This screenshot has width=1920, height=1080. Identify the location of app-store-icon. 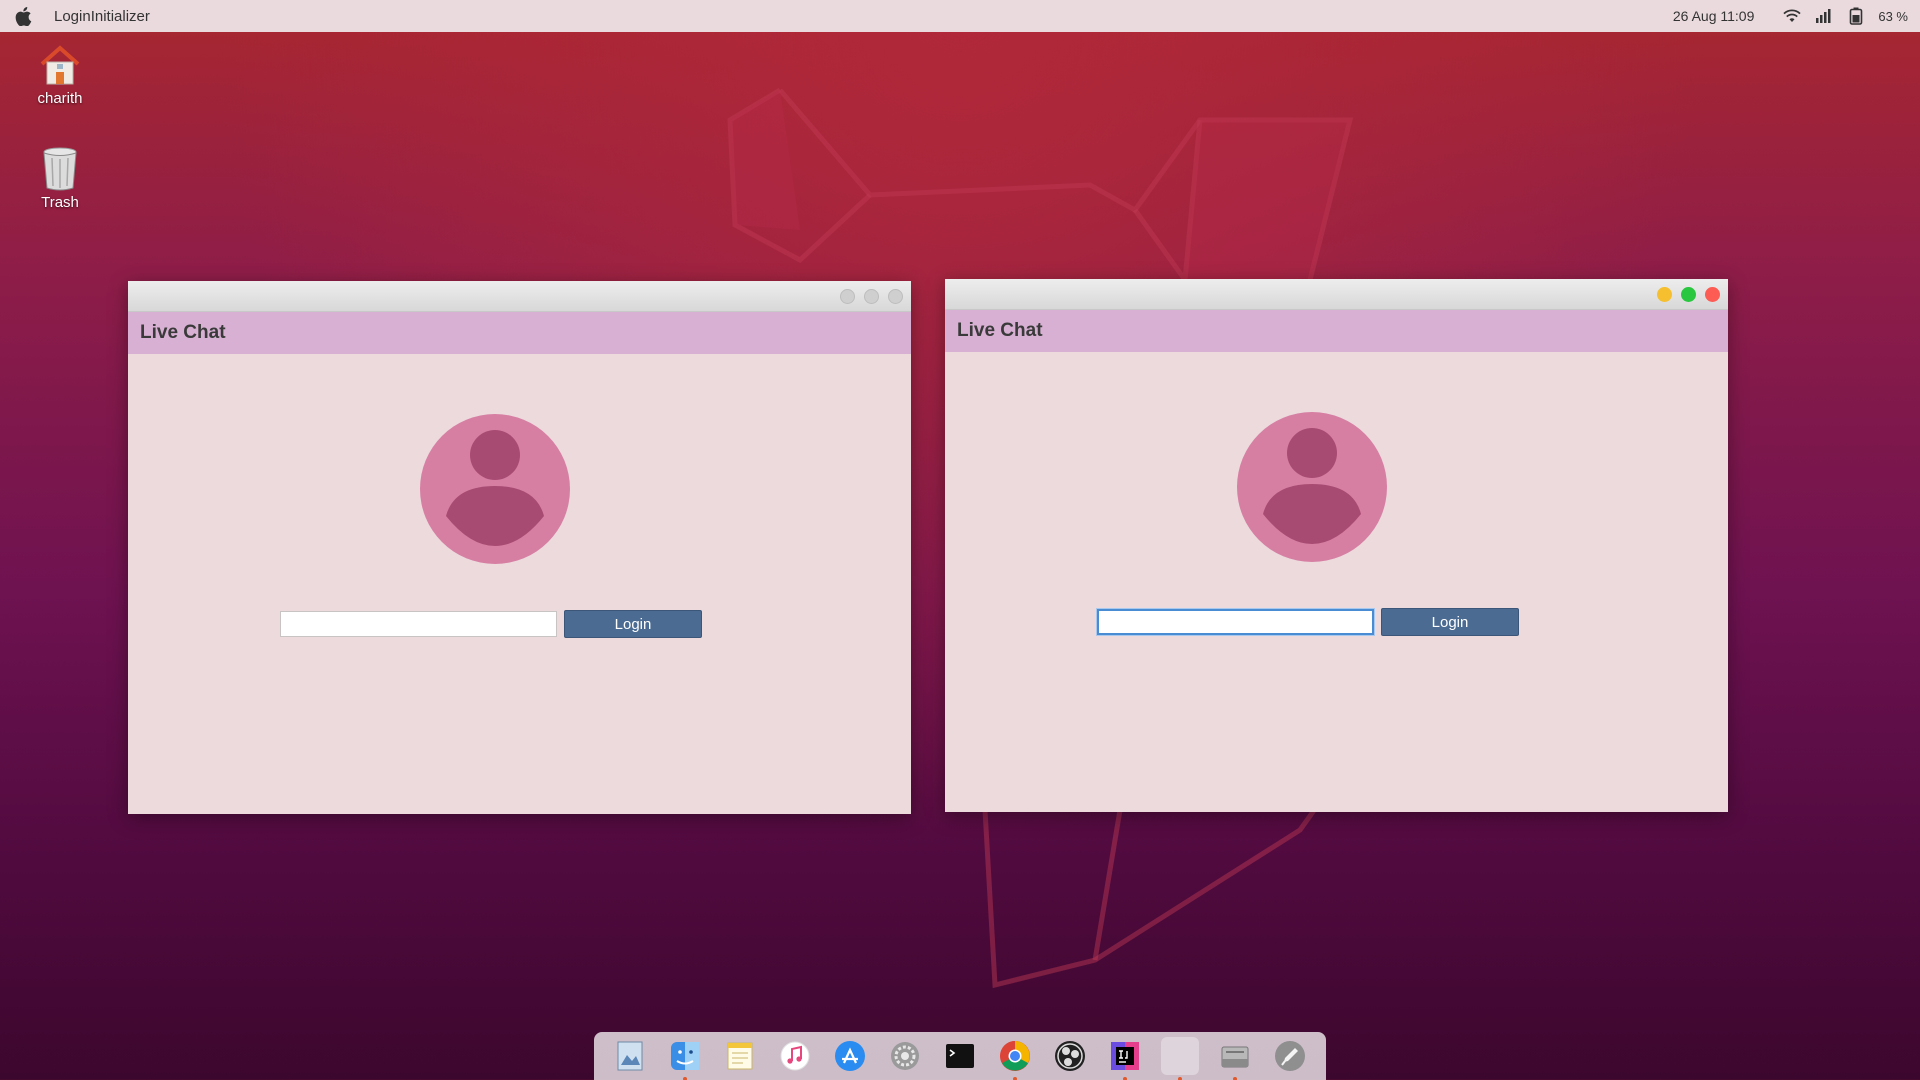
(849, 1056).